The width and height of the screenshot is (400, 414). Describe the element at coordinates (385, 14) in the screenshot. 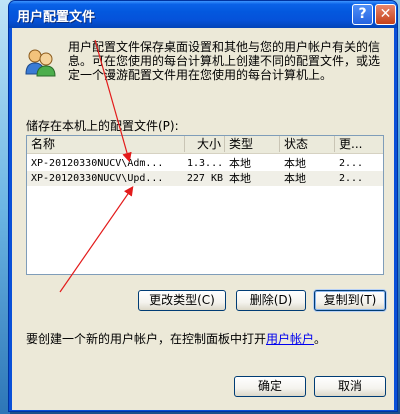

I see `close-button: ✕` at that location.